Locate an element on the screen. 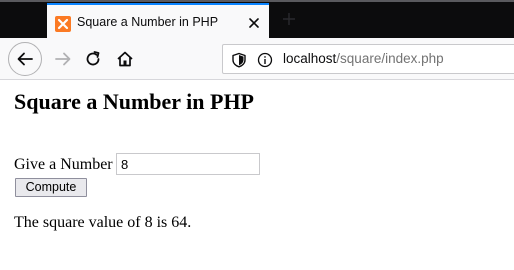 The image size is (514, 270). close-tab-icon is located at coordinates (254, 23).